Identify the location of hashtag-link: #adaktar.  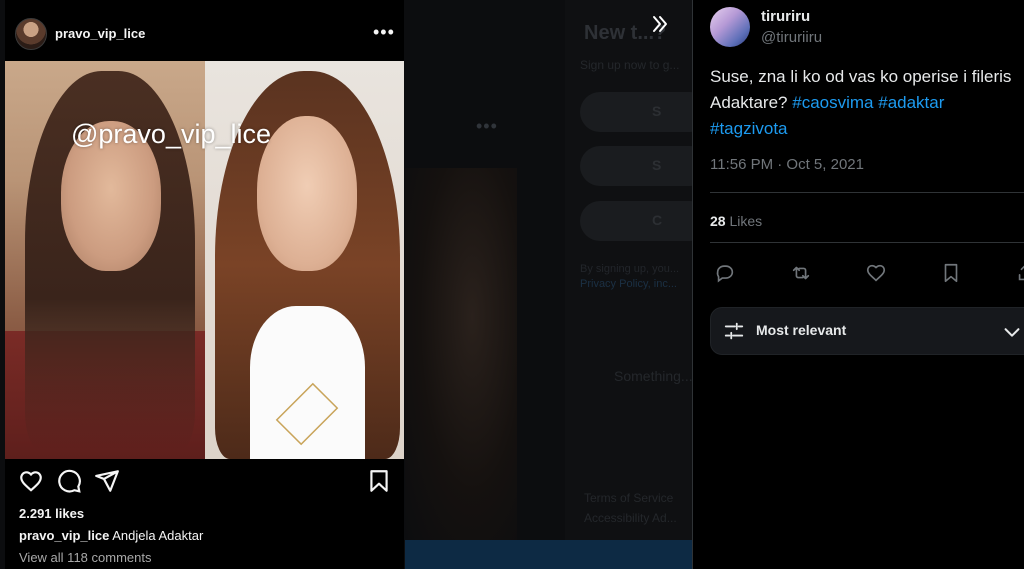
(911, 102).